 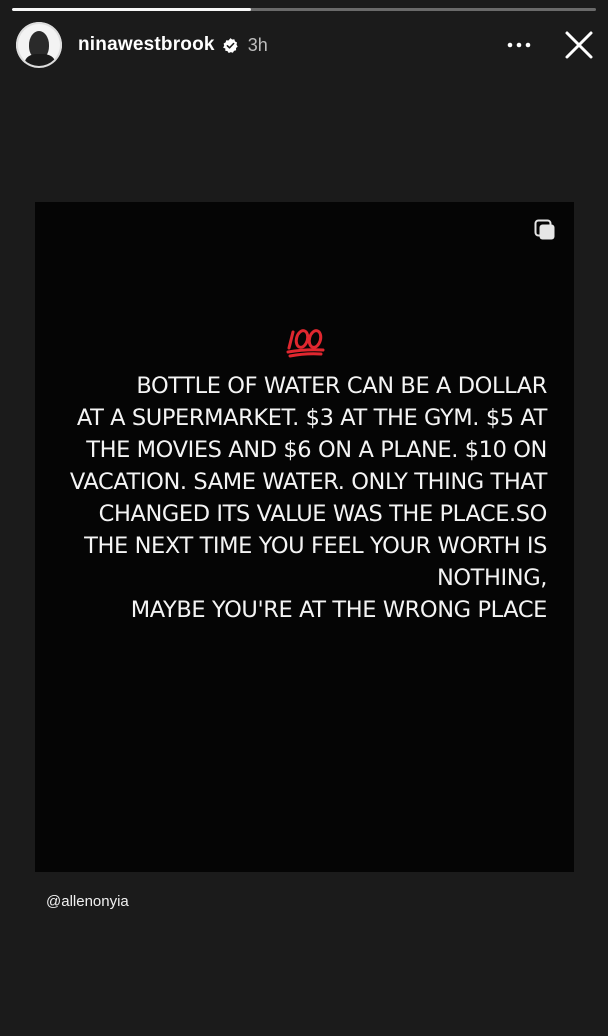 What do you see at coordinates (579, 45) in the screenshot?
I see `close-icon` at bounding box center [579, 45].